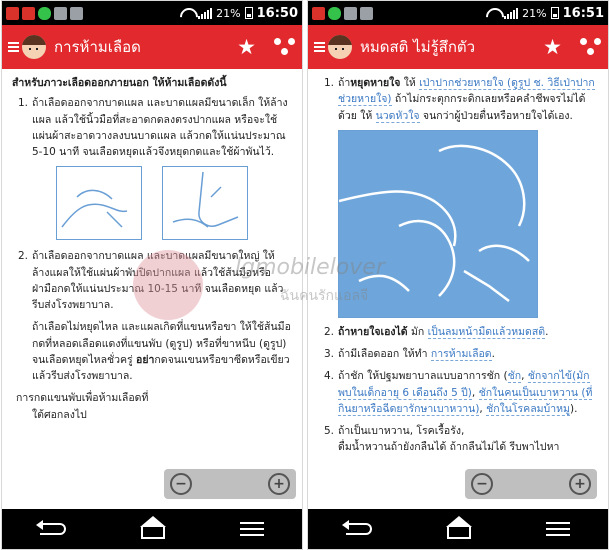 This screenshot has height=550, width=610. What do you see at coordinates (418, 47) in the screenshot?
I see `page-title: หมดสติ ไม่รู้สึกตัว` at bounding box center [418, 47].